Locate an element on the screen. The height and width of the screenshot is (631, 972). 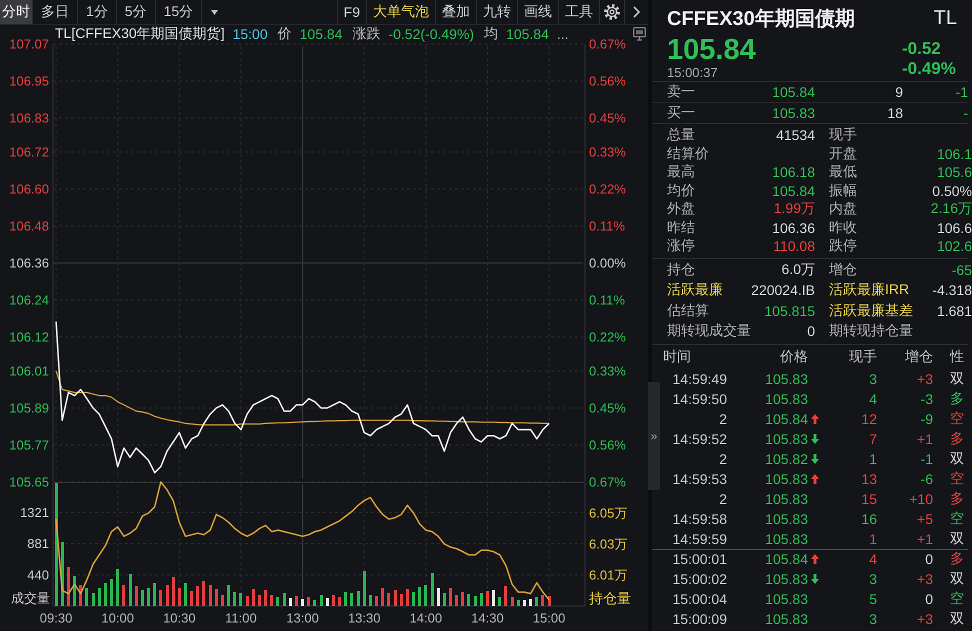
price-axis-label: 106.95 is located at coordinates (29, 81).